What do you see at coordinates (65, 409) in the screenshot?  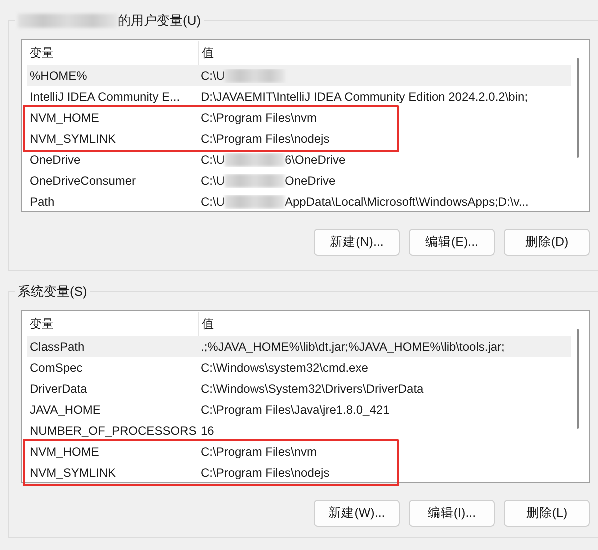 I see `variable-name: JAVA_HOME` at bounding box center [65, 409].